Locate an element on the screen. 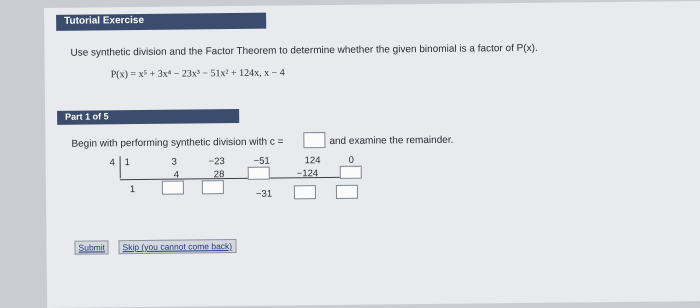 This screenshot has height=308, width=700. prompt-text-end: and examine the remainder. is located at coordinates (391, 141).